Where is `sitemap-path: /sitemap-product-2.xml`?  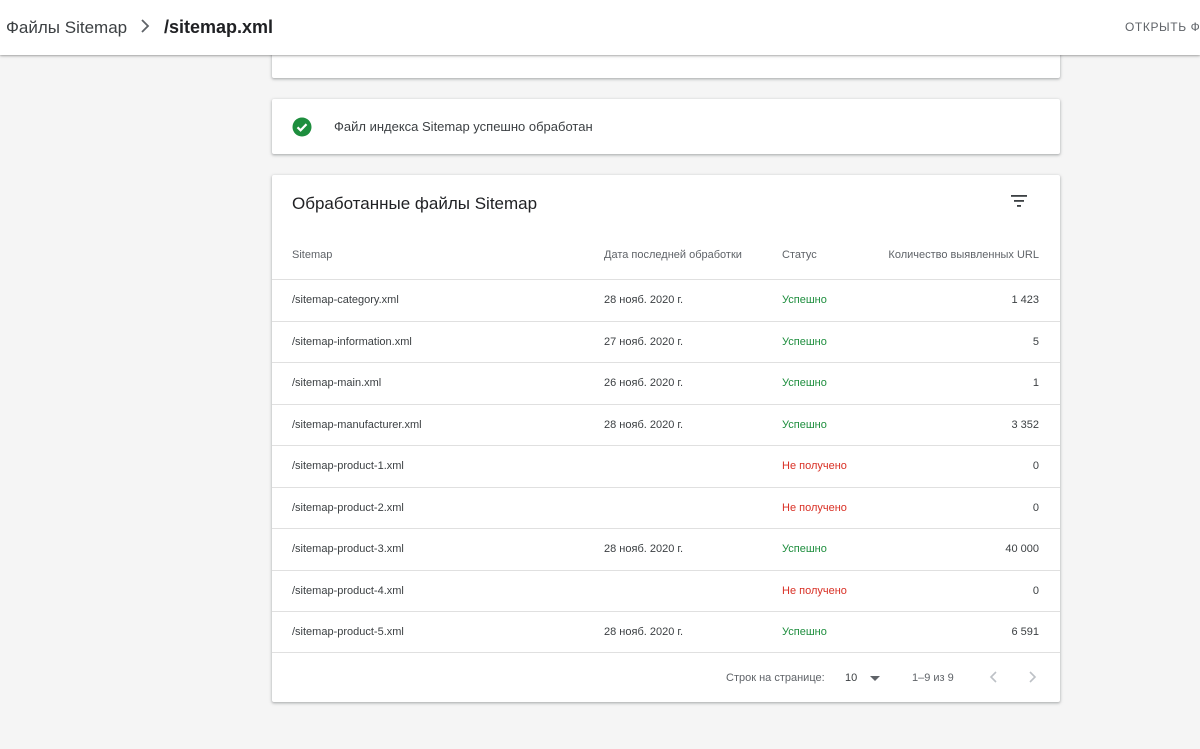
sitemap-path: /sitemap-product-2.xml is located at coordinates (348, 507).